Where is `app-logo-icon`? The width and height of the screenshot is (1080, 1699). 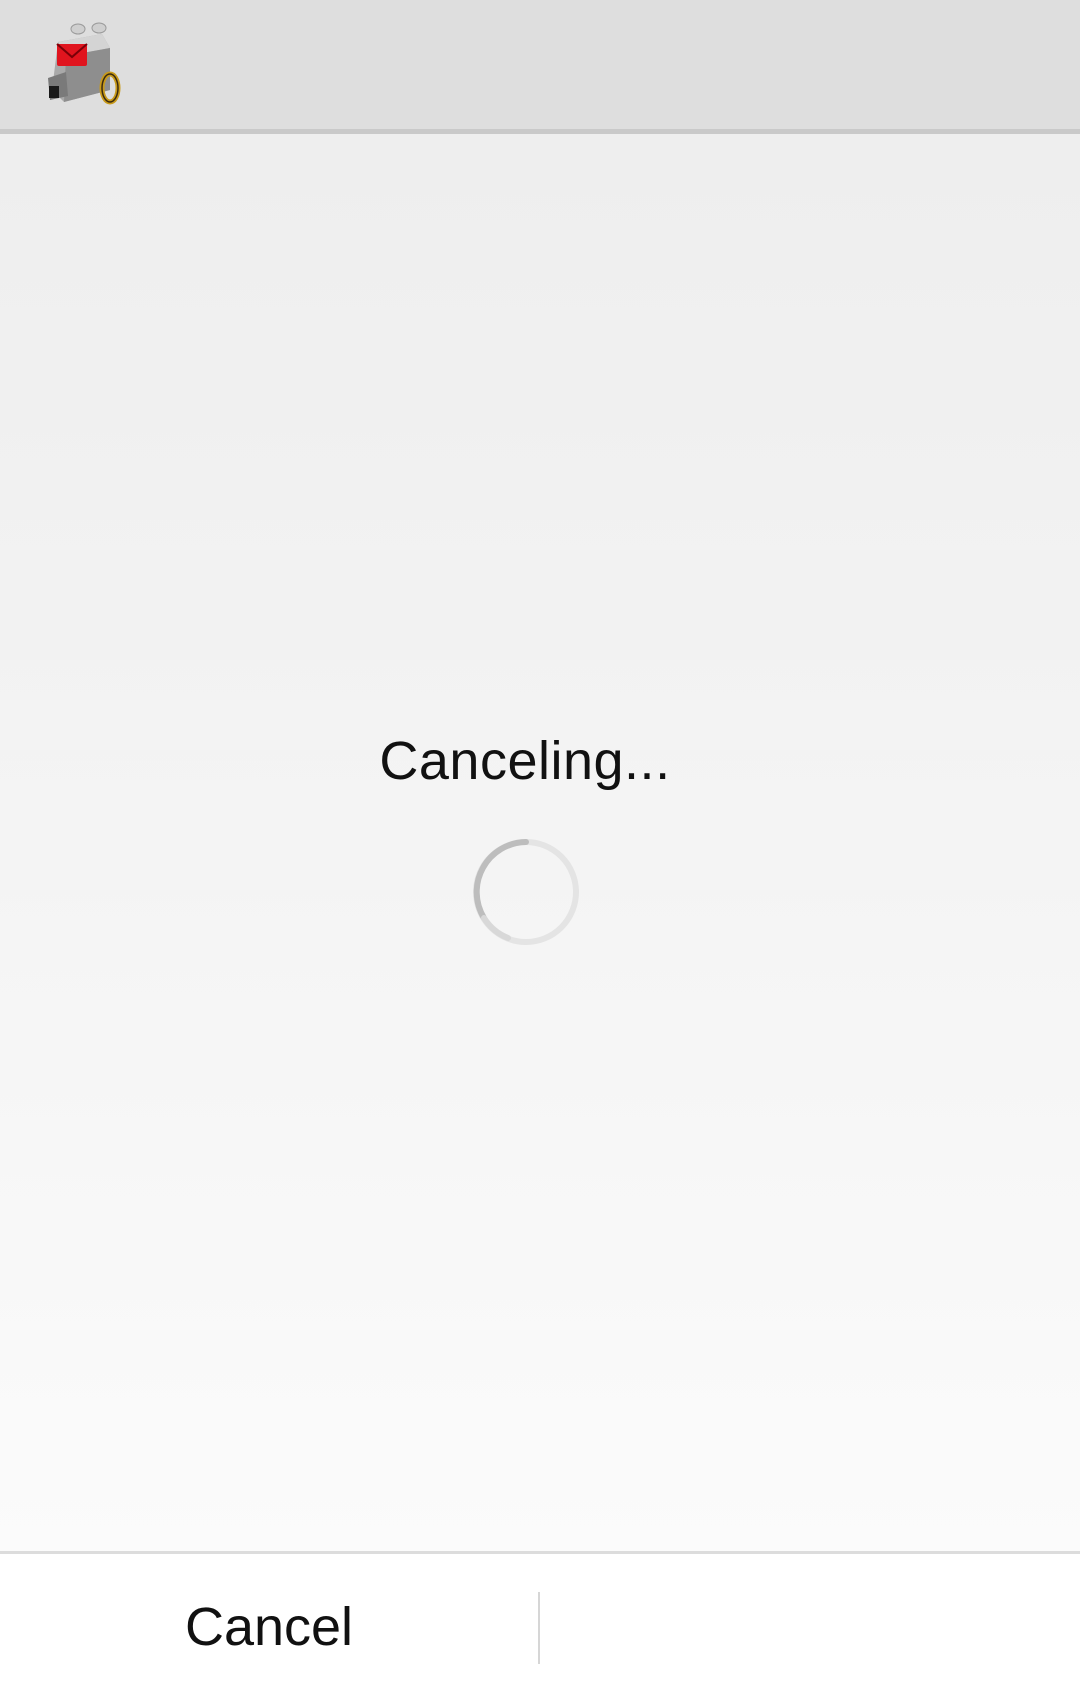
app-logo-icon is located at coordinates (84, 63).